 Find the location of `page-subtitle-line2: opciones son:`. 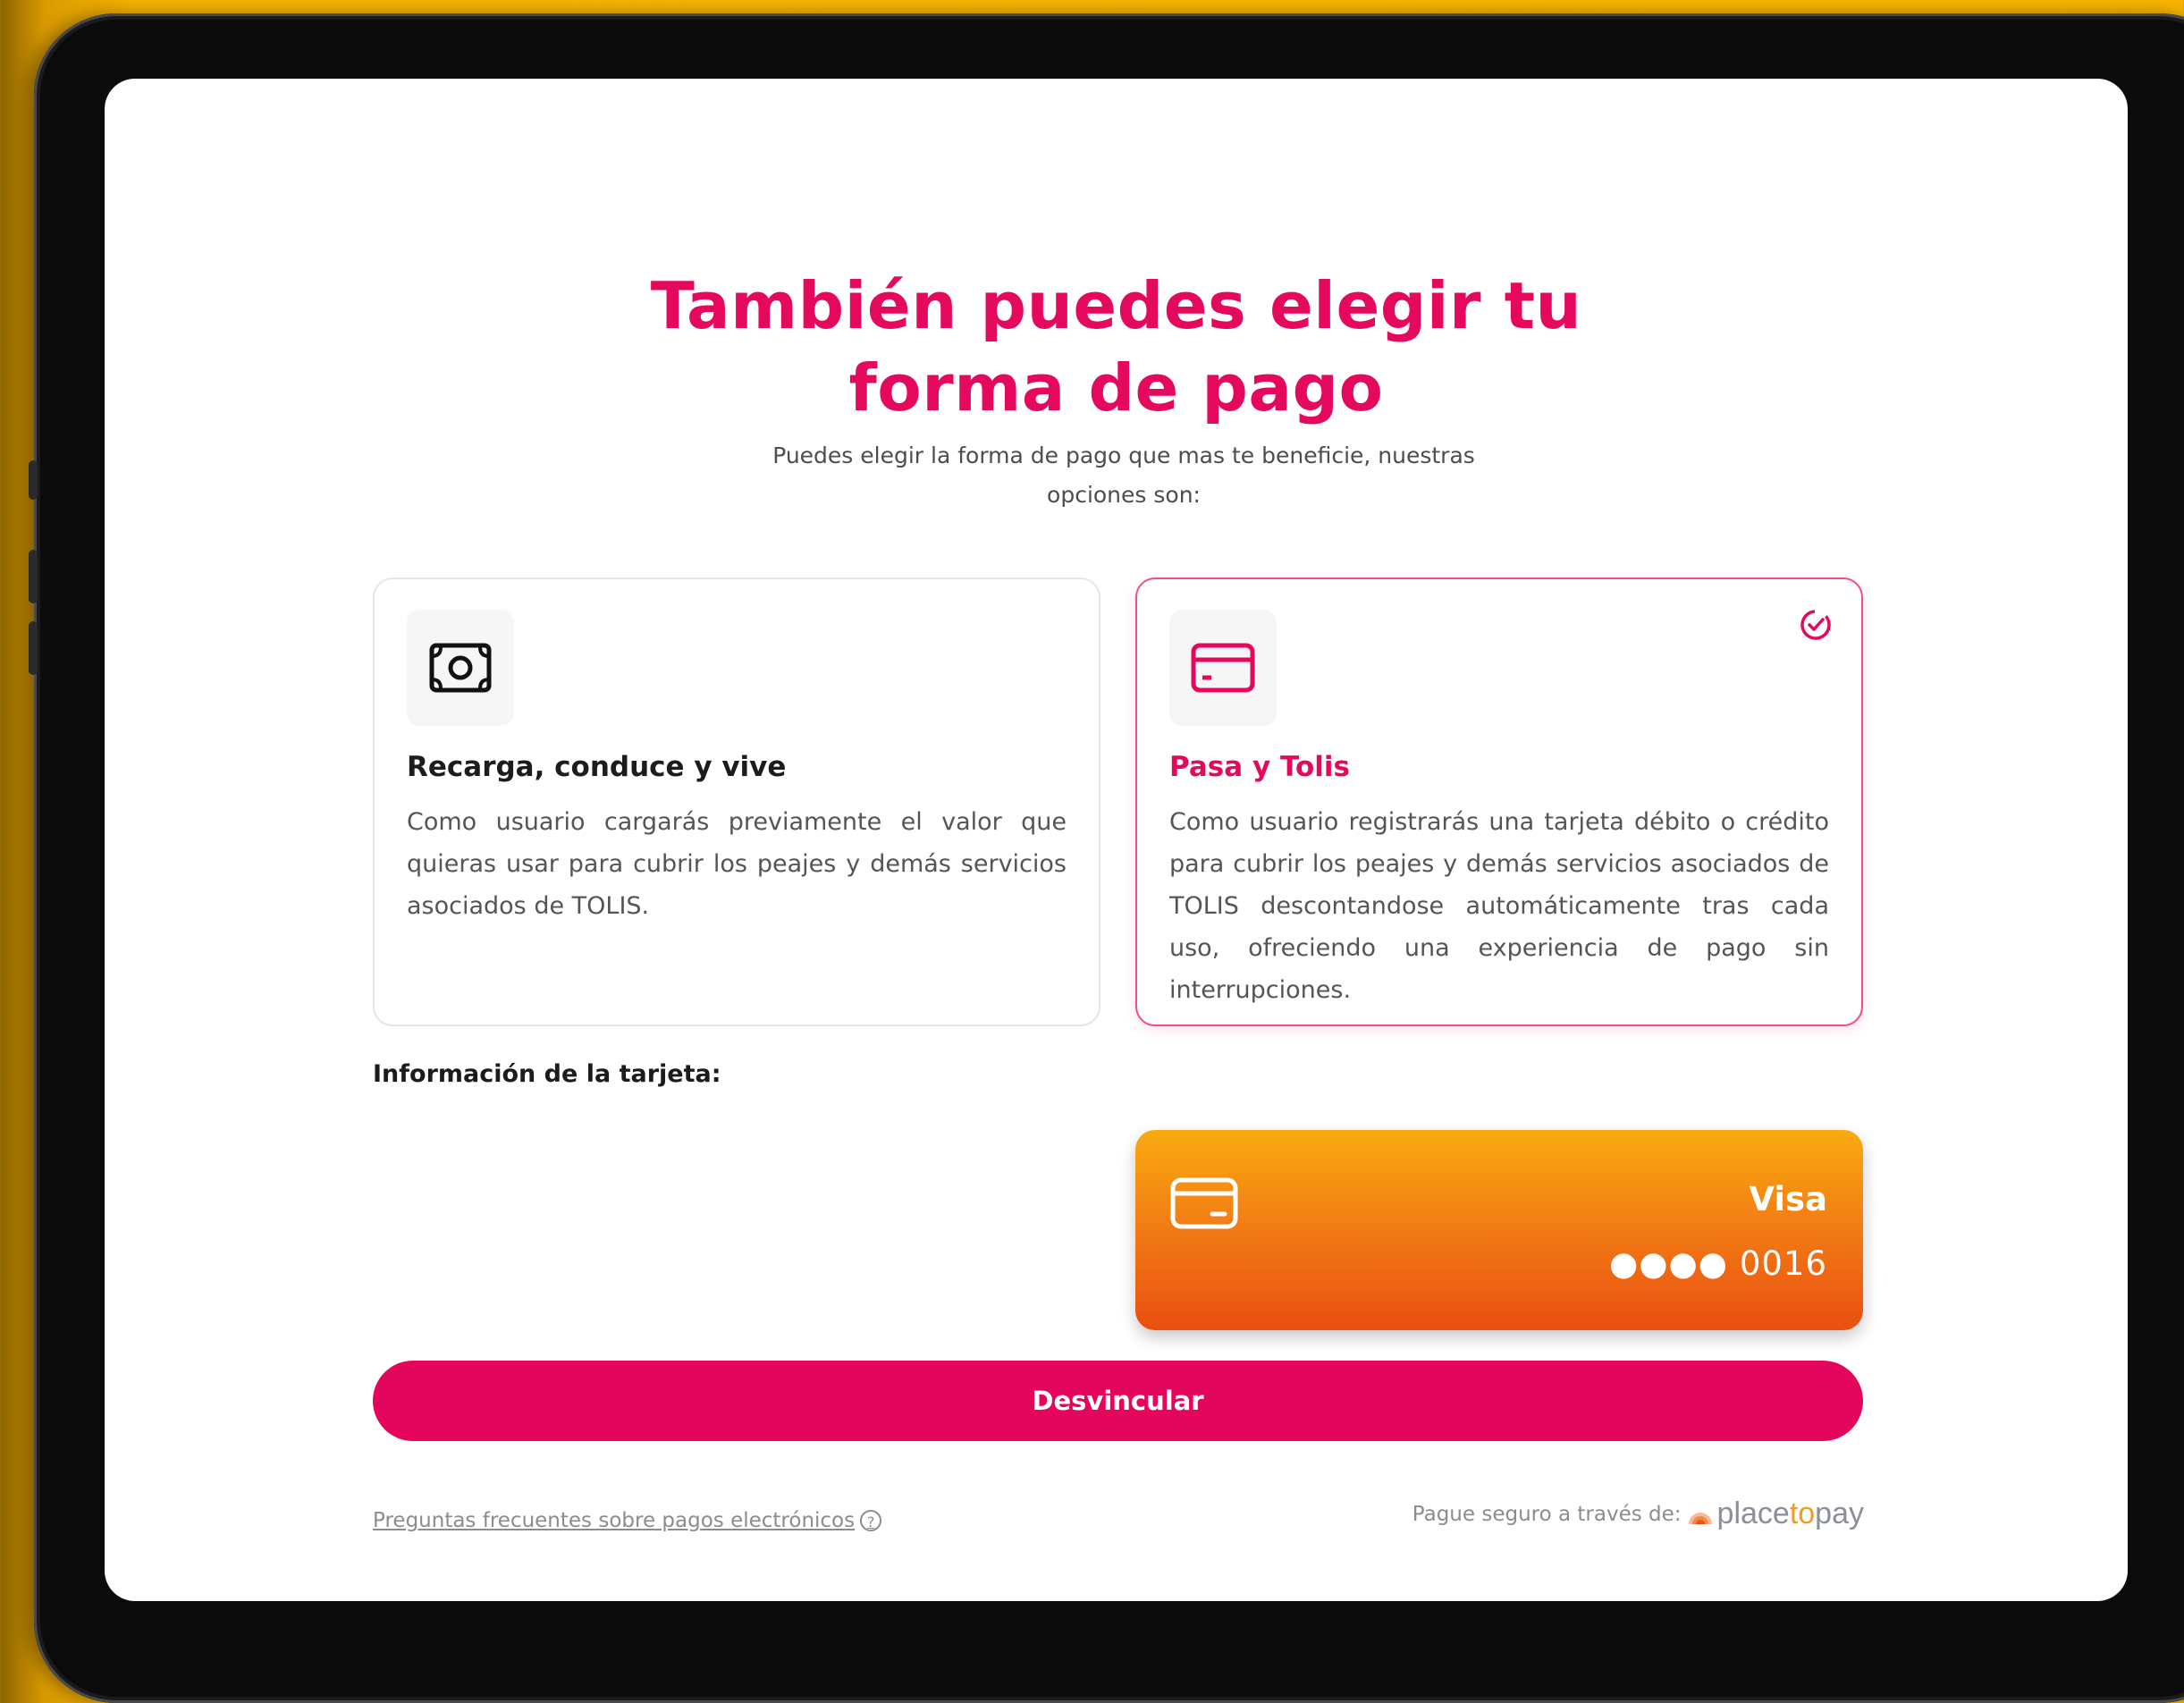

page-subtitle-line2: opciones son: is located at coordinates (1124, 495).